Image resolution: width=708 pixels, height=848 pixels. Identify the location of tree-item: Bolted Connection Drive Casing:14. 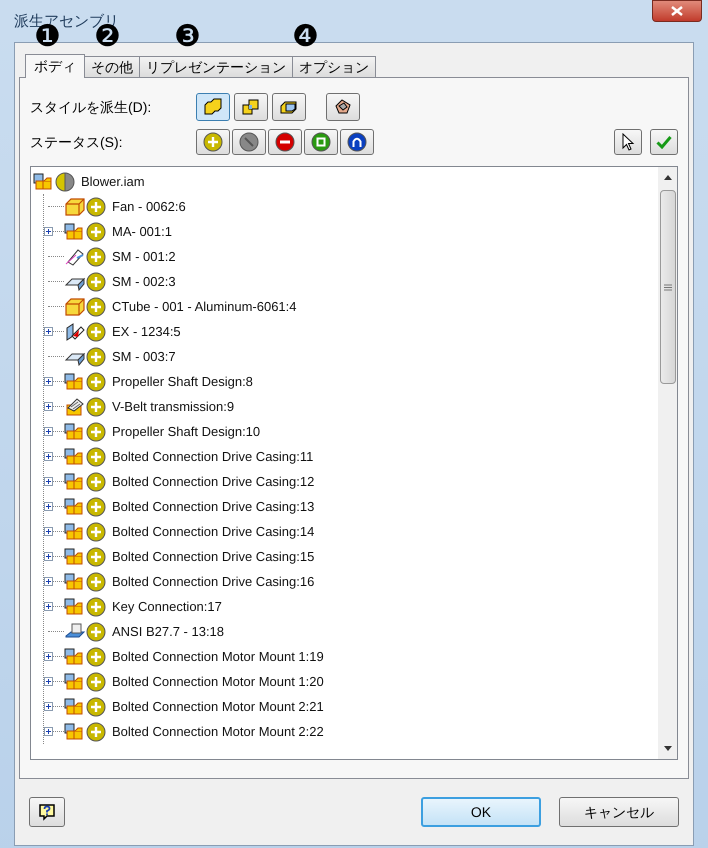
(213, 532).